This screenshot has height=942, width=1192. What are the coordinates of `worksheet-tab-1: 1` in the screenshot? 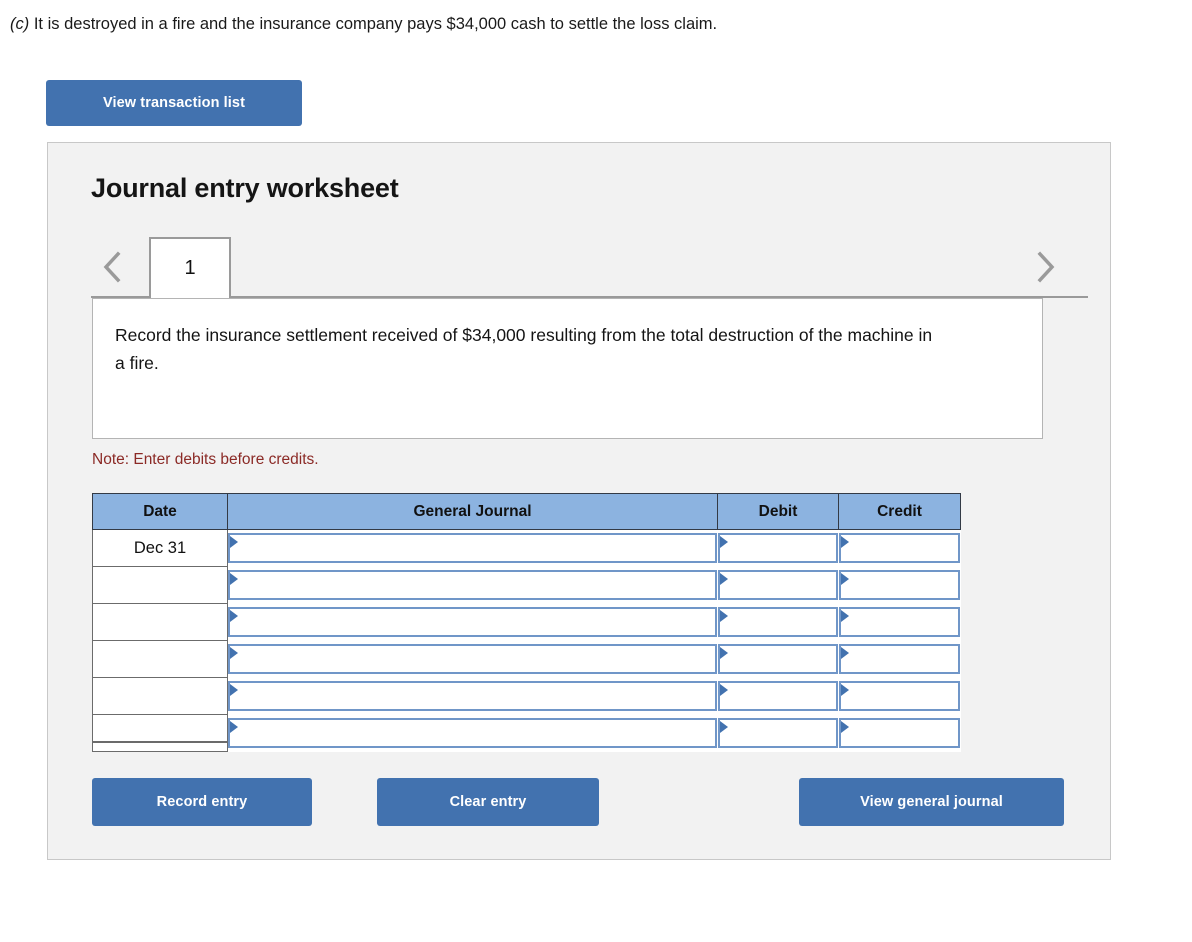 It's located at (190, 267).